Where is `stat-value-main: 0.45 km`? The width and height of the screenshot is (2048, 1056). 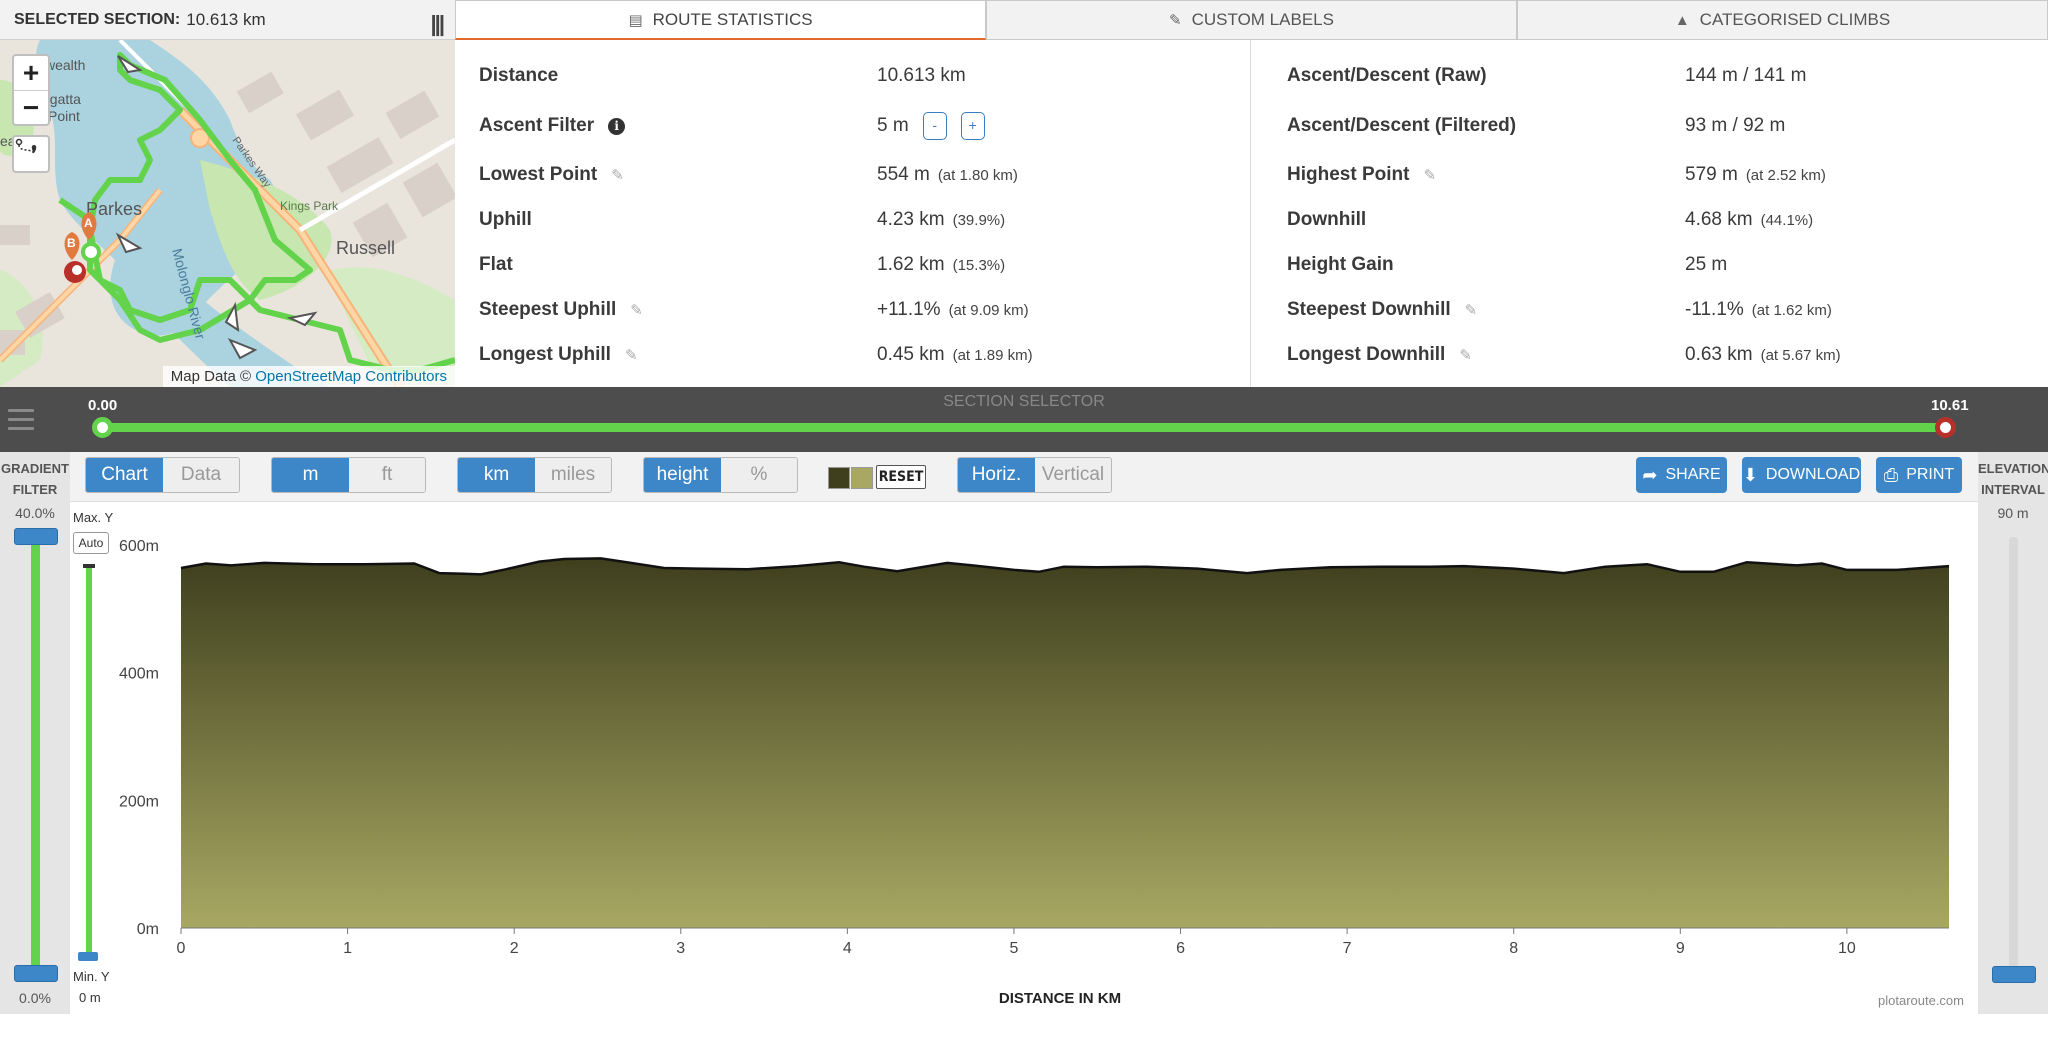 stat-value-main: 0.45 km is located at coordinates (911, 354).